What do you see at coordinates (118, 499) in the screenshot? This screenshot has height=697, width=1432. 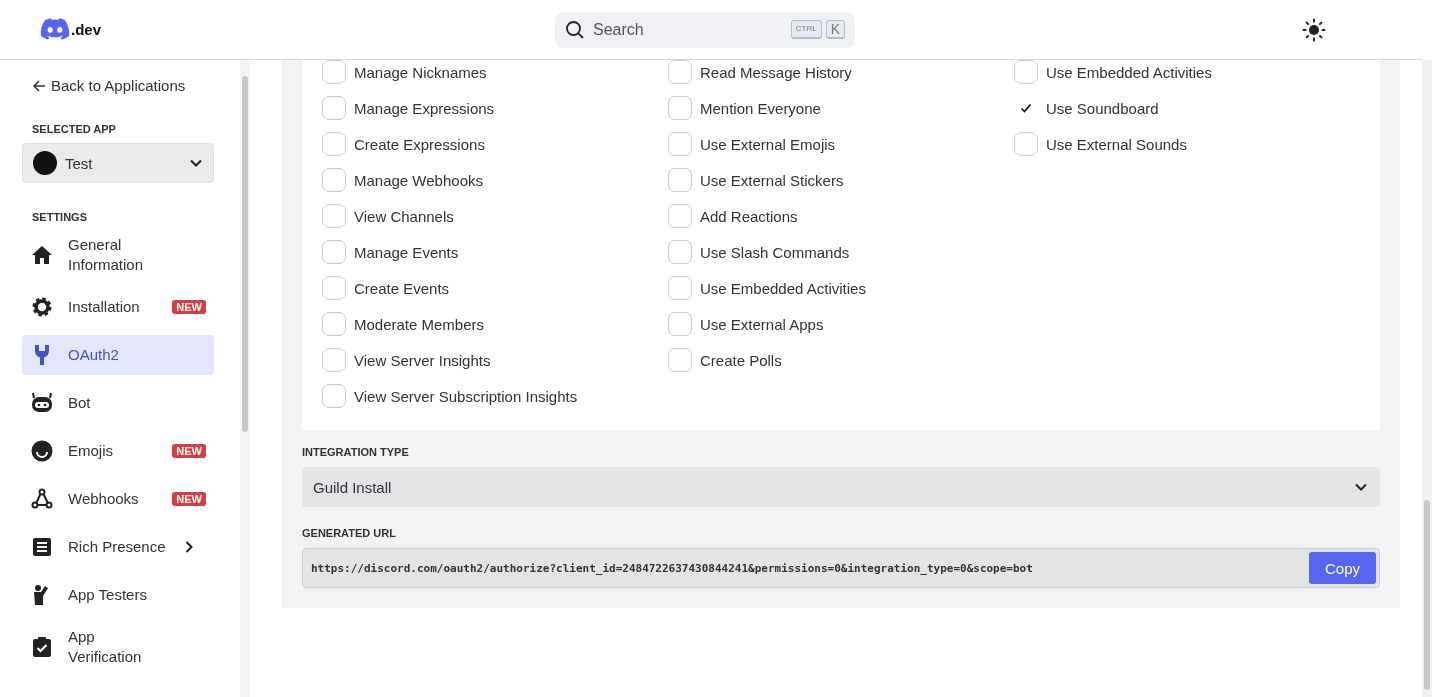 I see `sidebar-item: Webhooks NEW` at bounding box center [118, 499].